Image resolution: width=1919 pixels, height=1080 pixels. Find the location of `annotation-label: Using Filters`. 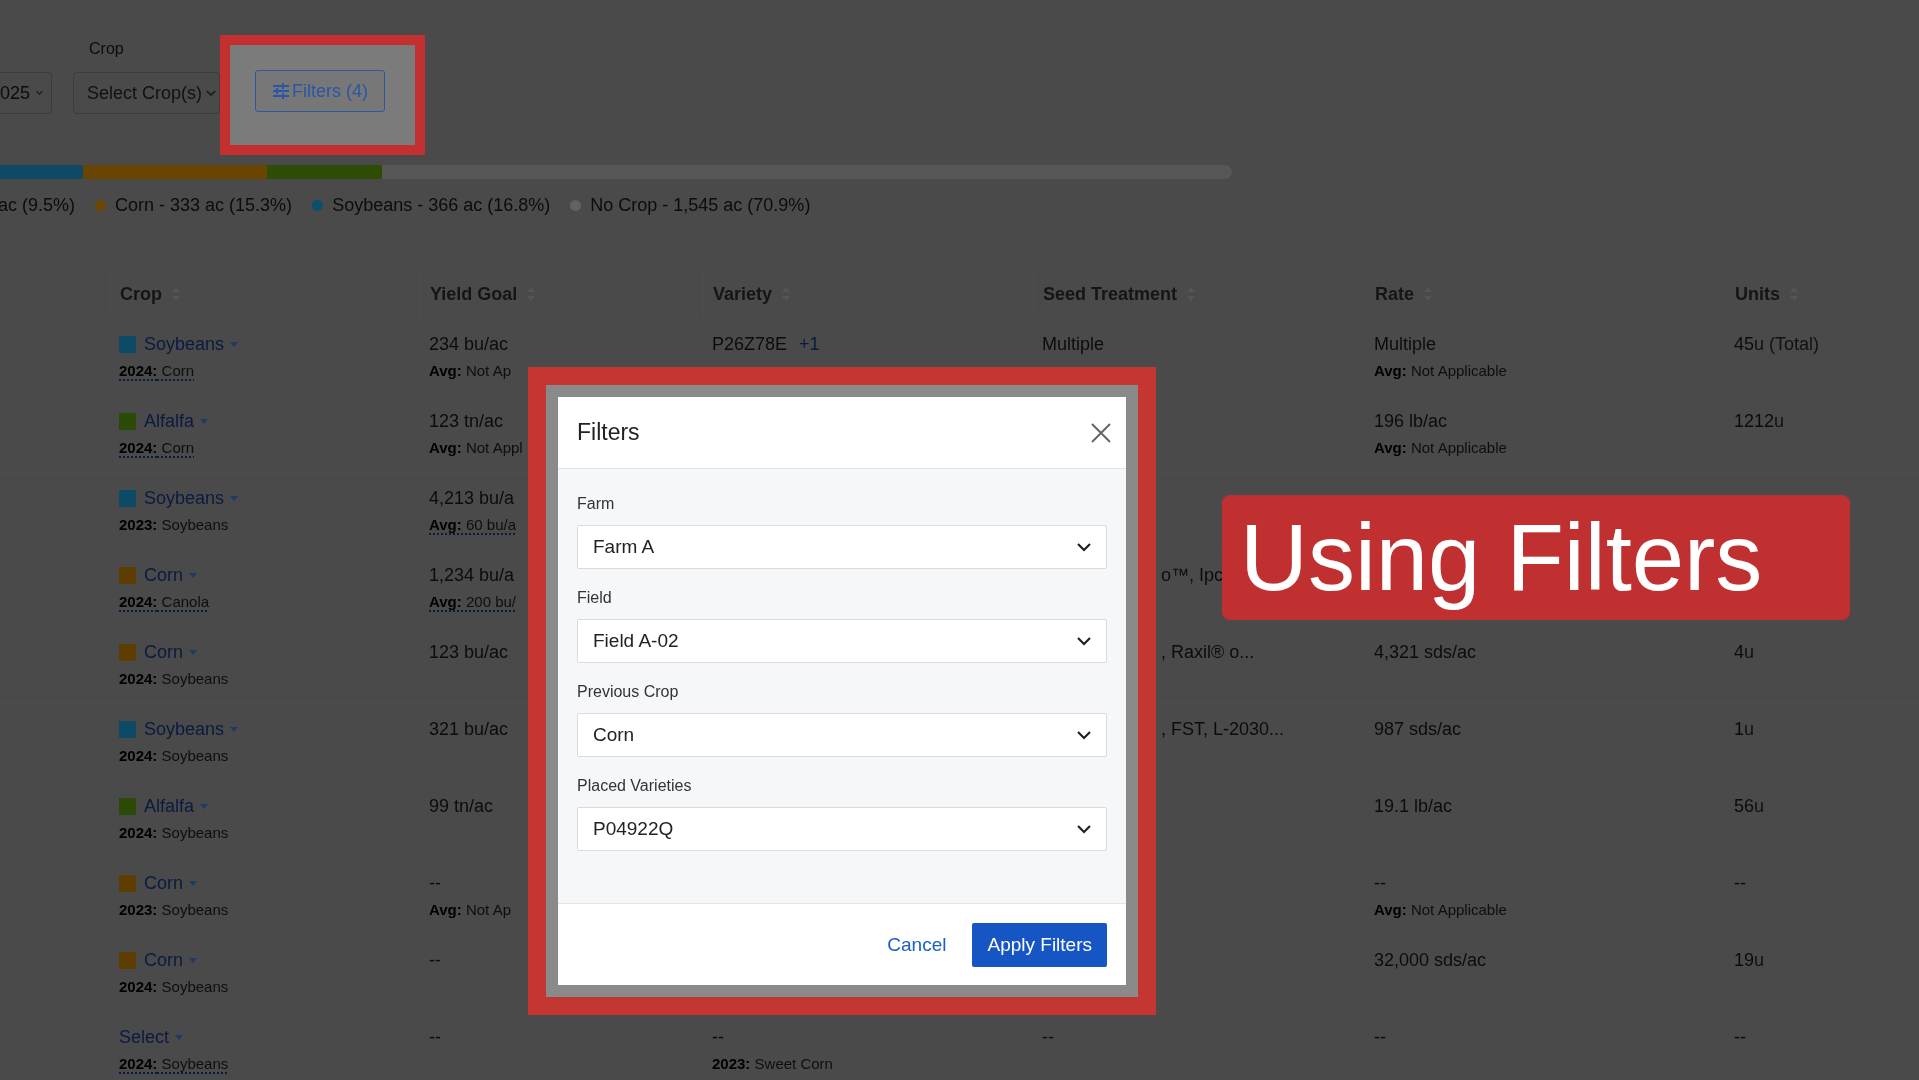

annotation-label: Using Filters is located at coordinates (1536, 557).